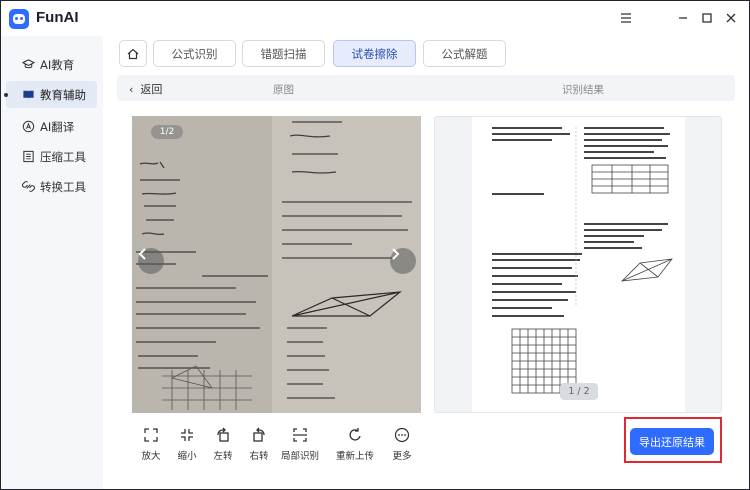  What do you see at coordinates (283, 53) in the screenshot?
I see `tab-mistake-scan: 错题扫描` at bounding box center [283, 53].